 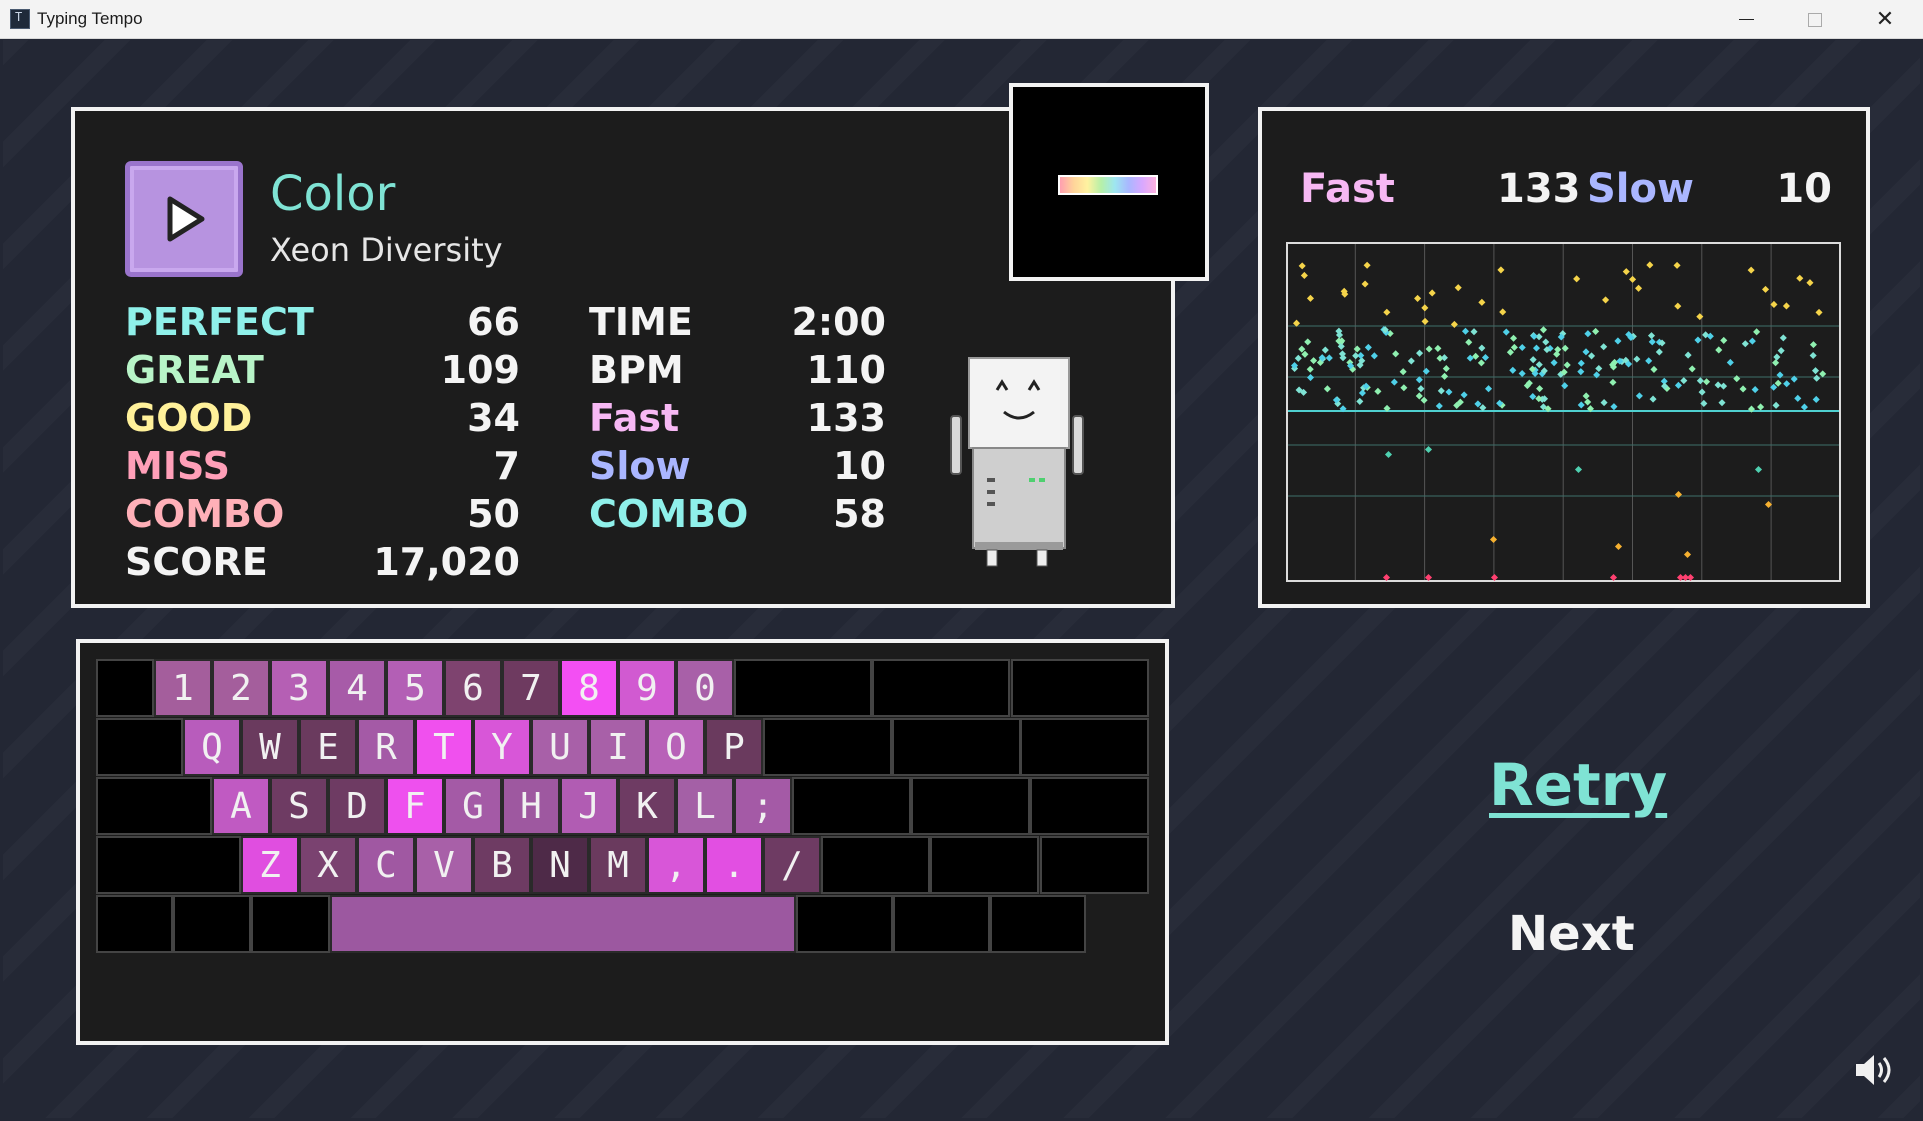 I want to click on timing-scatter-plot, so click(x=1563, y=412).